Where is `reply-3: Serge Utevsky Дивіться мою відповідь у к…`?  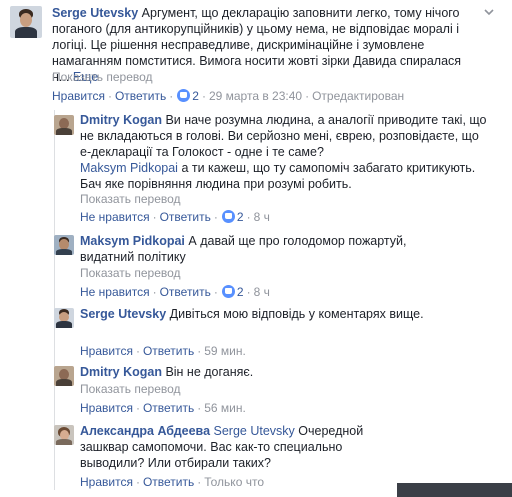
reply-3: Serge Utevsky Дивіться мою відповідь у к… is located at coordinates (256, 332).